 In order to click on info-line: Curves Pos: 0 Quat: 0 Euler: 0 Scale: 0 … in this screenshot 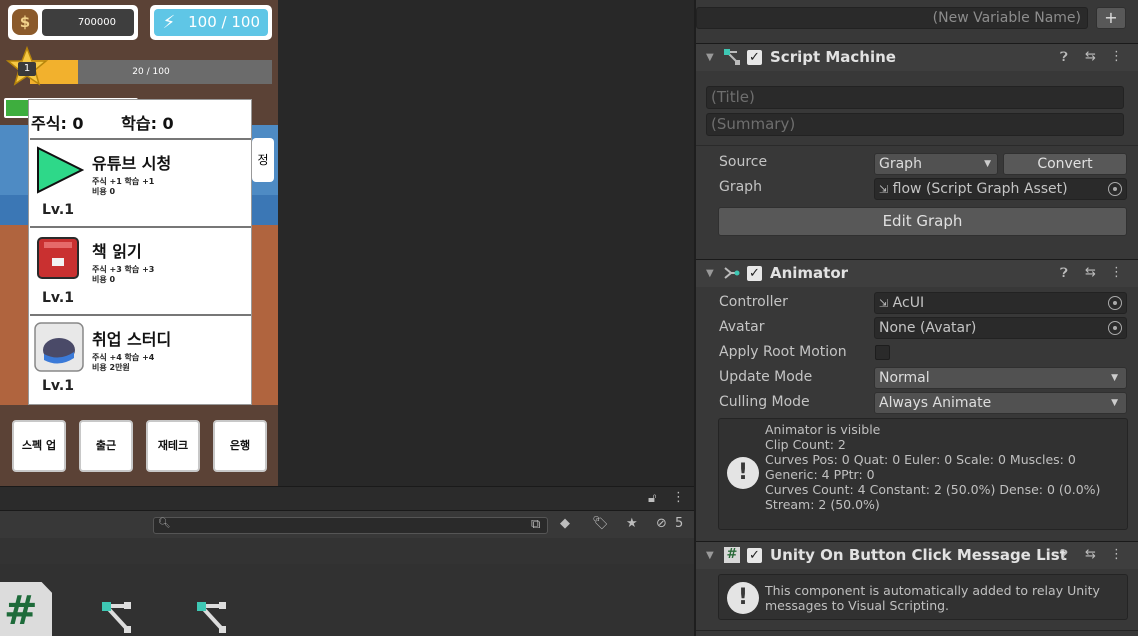, I will do `click(920, 459)`.